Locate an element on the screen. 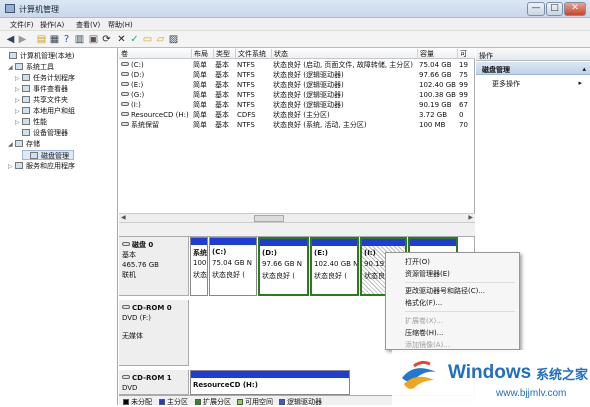 The width and height of the screenshot is (590, 407). cell-capacity: 90.19 GB is located at coordinates (435, 105).